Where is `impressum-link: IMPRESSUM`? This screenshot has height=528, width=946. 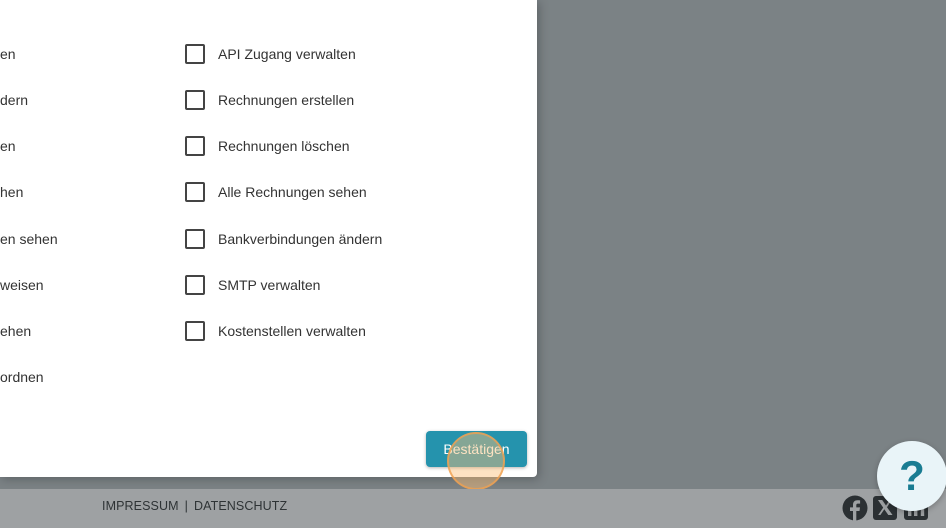 impressum-link: IMPRESSUM is located at coordinates (140, 506).